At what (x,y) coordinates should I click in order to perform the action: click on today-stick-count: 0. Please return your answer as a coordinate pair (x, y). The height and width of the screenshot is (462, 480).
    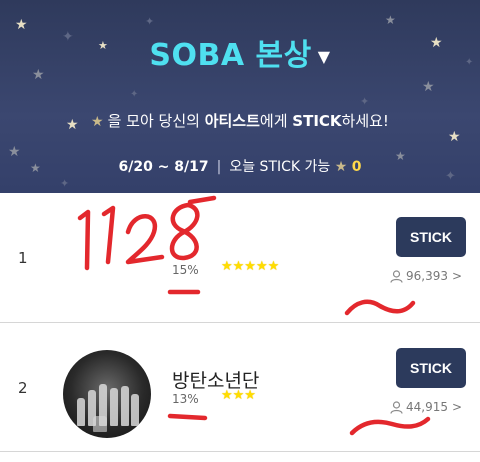
    Looking at the image, I should click on (356, 167).